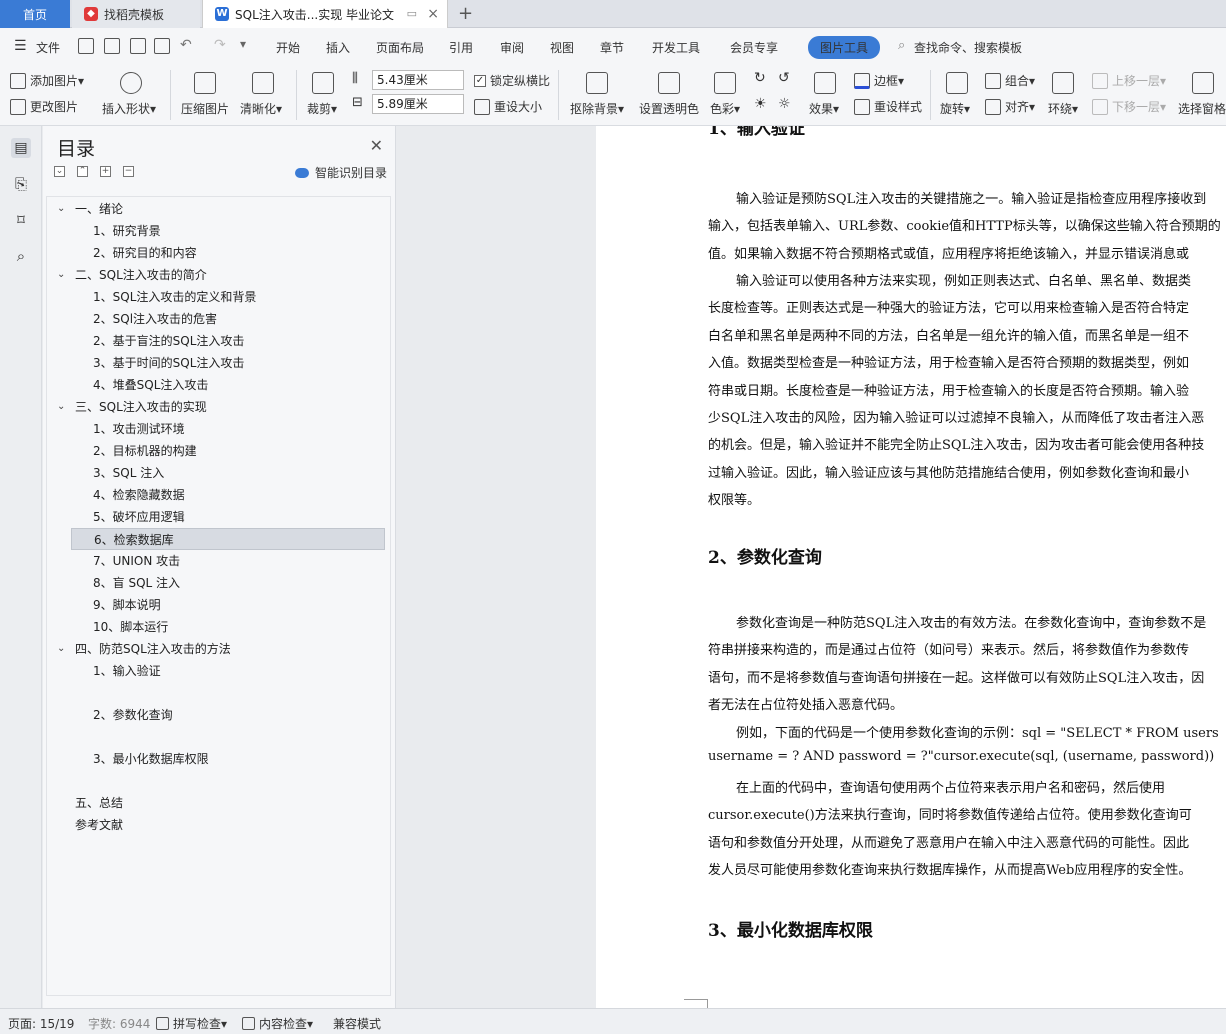  Describe the element at coordinates (119, 1023) in the screenshot. I see `word-count: 字数: 6944` at that location.